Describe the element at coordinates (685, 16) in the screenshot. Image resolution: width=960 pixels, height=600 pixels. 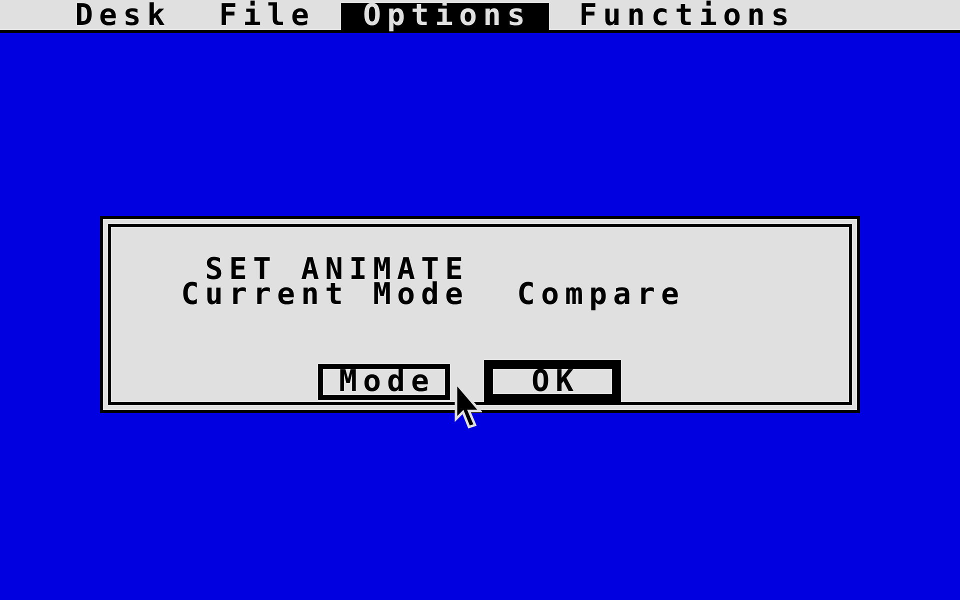
I see `menu-item: Functions` at that location.